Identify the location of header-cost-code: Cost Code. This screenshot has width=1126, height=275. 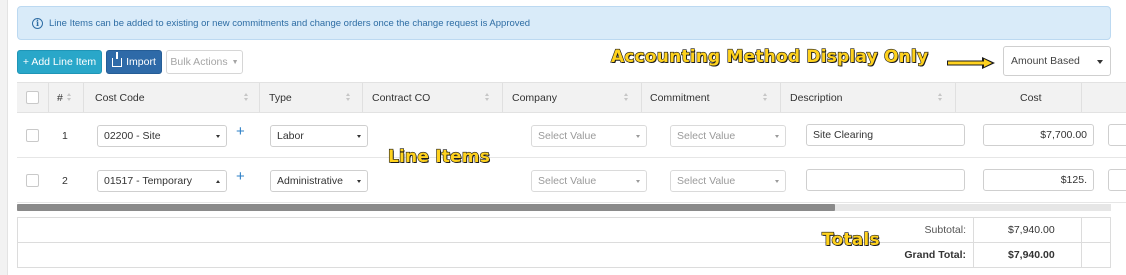
(120, 97).